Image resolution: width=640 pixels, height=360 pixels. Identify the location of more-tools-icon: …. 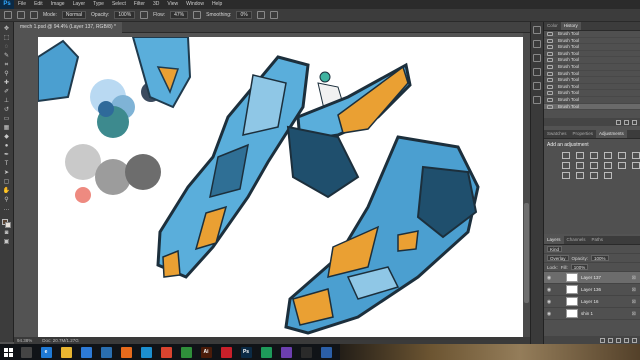
(7, 209).